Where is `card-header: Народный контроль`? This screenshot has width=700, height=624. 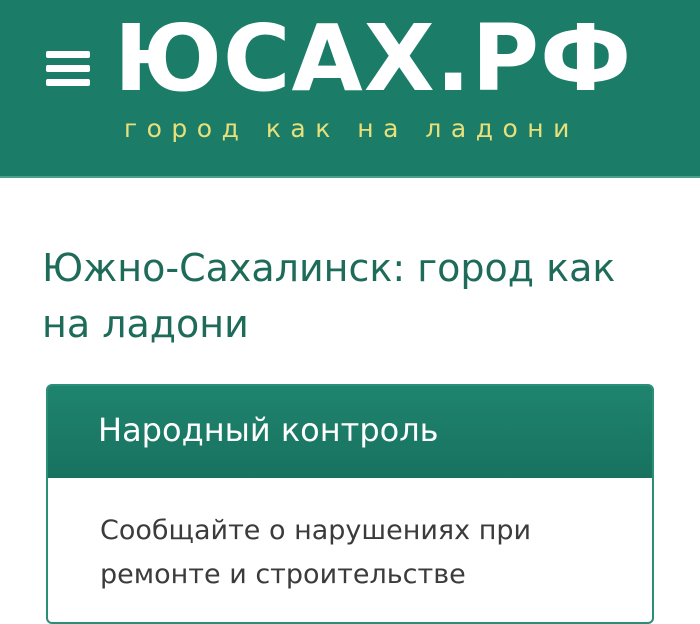 card-header: Народный контроль is located at coordinates (350, 432).